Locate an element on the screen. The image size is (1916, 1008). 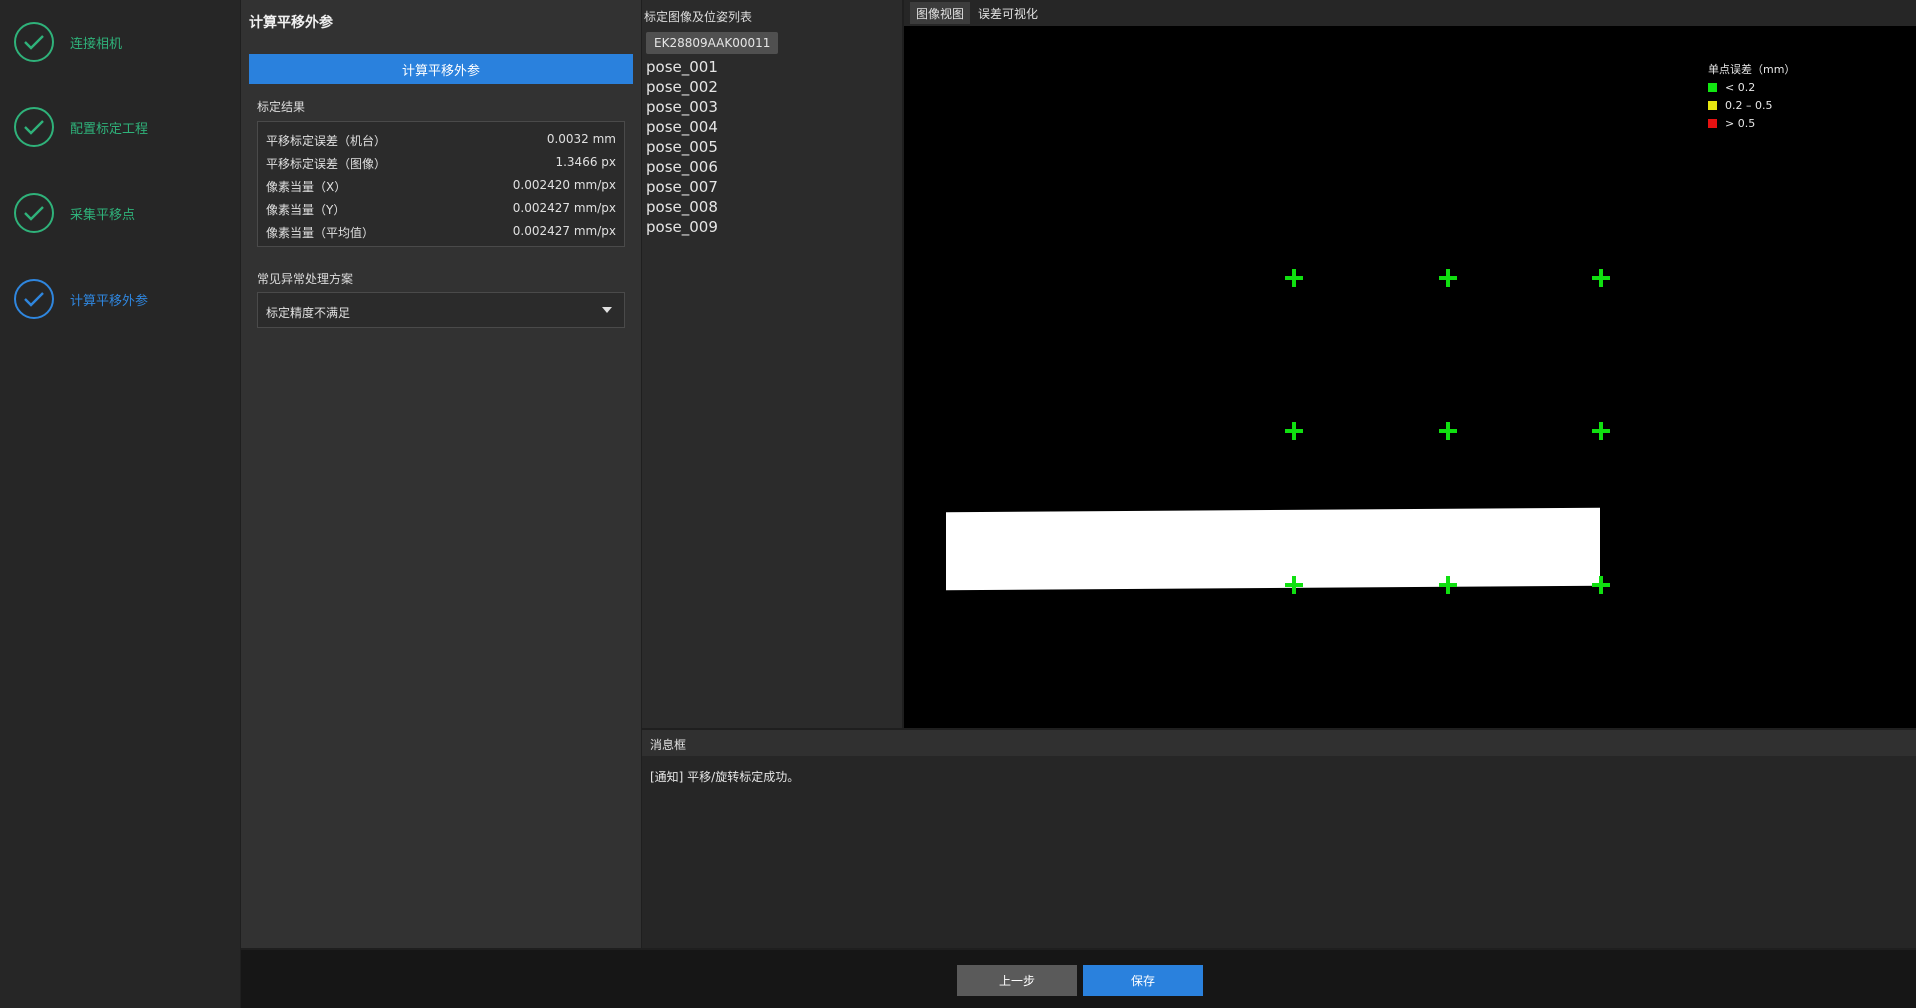
camera-tab: EK28809AAK00011 is located at coordinates (712, 43).